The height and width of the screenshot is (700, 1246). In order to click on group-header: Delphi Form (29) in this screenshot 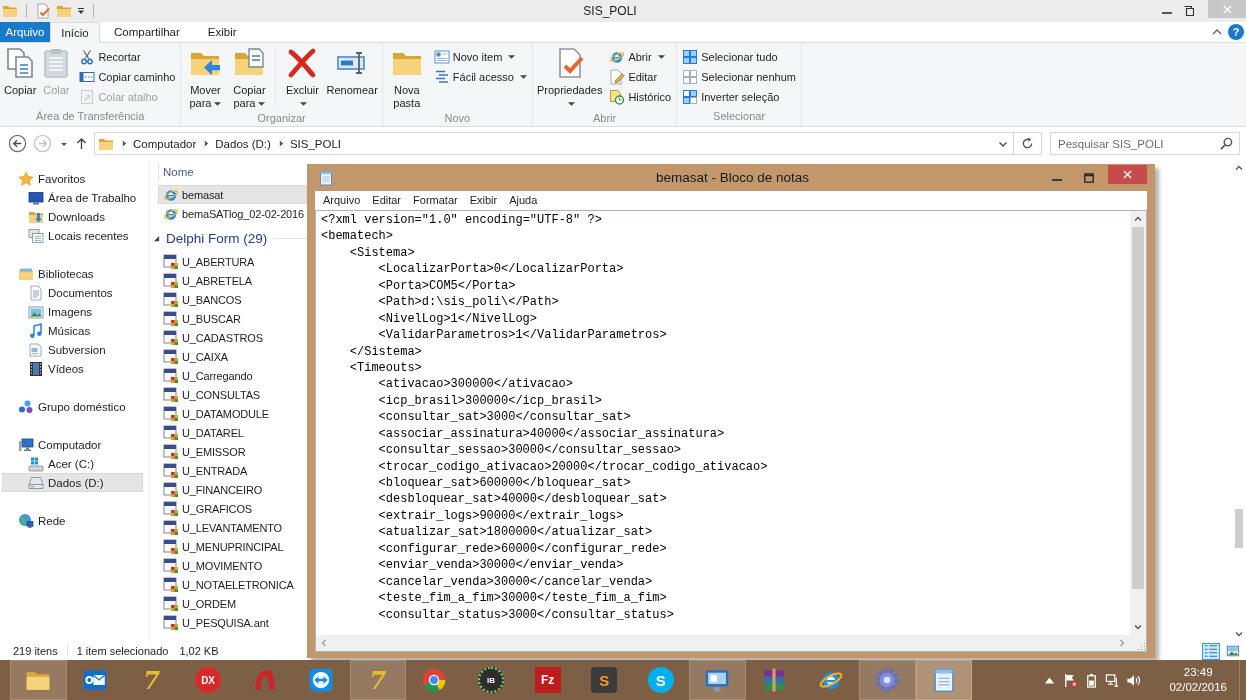, I will do `click(217, 238)`.